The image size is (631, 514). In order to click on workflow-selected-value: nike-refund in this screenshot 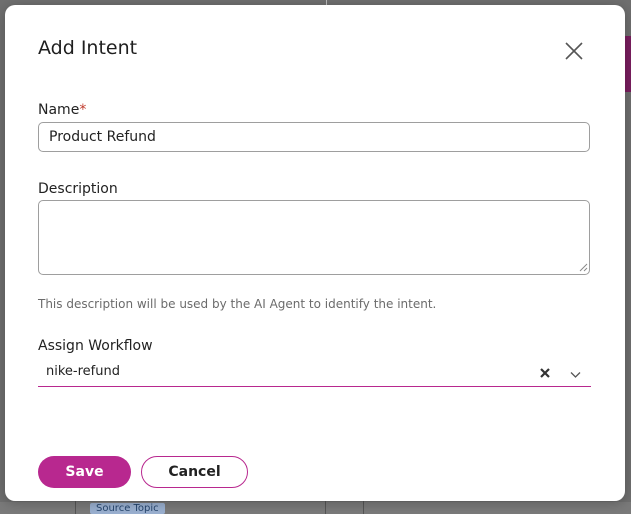, I will do `click(83, 371)`.